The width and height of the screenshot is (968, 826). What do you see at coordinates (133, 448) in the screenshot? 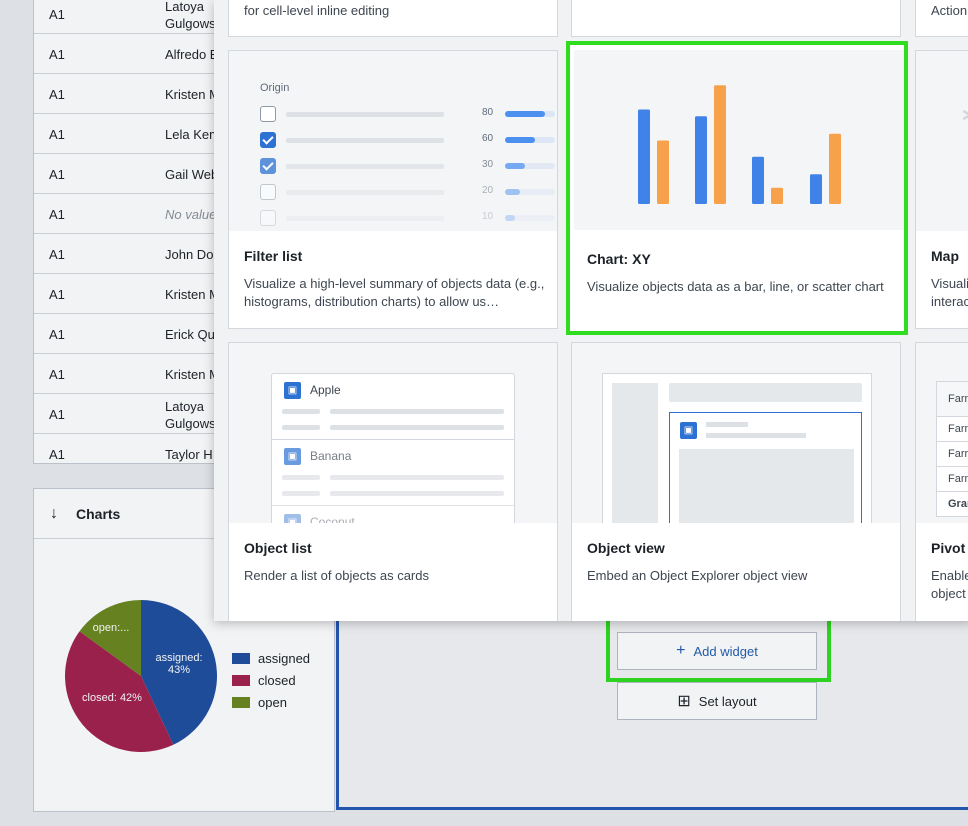
I see `table-row: A1 Taylor H` at bounding box center [133, 448].